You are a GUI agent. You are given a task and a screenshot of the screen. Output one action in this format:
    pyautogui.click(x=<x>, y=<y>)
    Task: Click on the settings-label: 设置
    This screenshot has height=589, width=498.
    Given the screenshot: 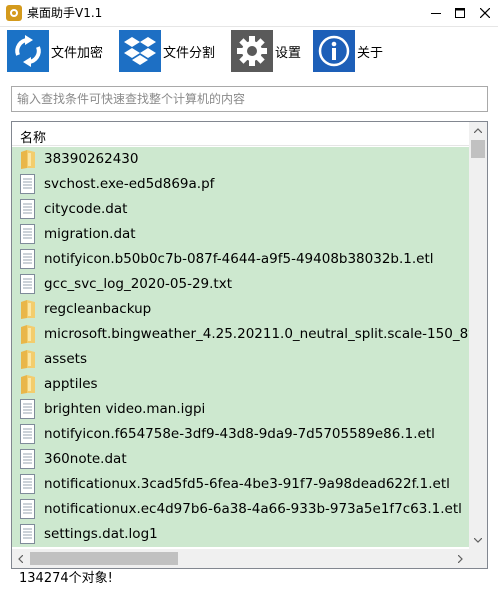 What is the action you would take?
    pyautogui.click(x=288, y=53)
    